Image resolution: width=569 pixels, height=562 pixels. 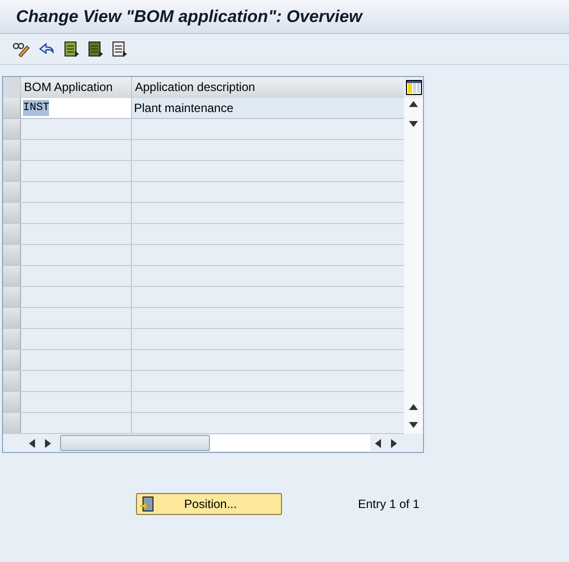 What do you see at coordinates (189, 17) in the screenshot?
I see `window-title: Change View "BOM application": Overview` at bounding box center [189, 17].